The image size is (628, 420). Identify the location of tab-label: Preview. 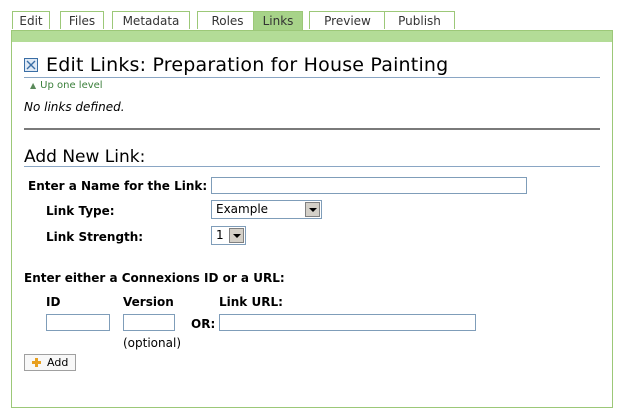
(347, 21).